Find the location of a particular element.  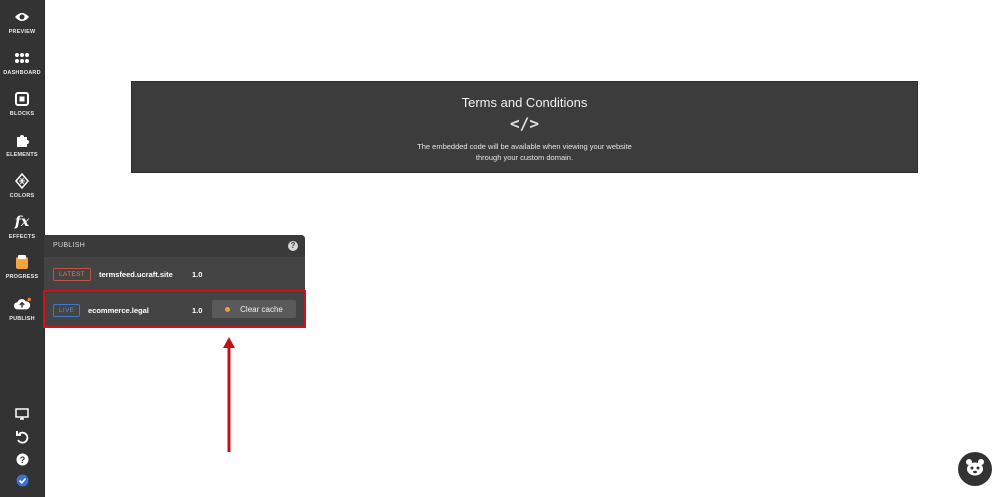

embed-title: Terms and Conditions is located at coordinates (524, 102).